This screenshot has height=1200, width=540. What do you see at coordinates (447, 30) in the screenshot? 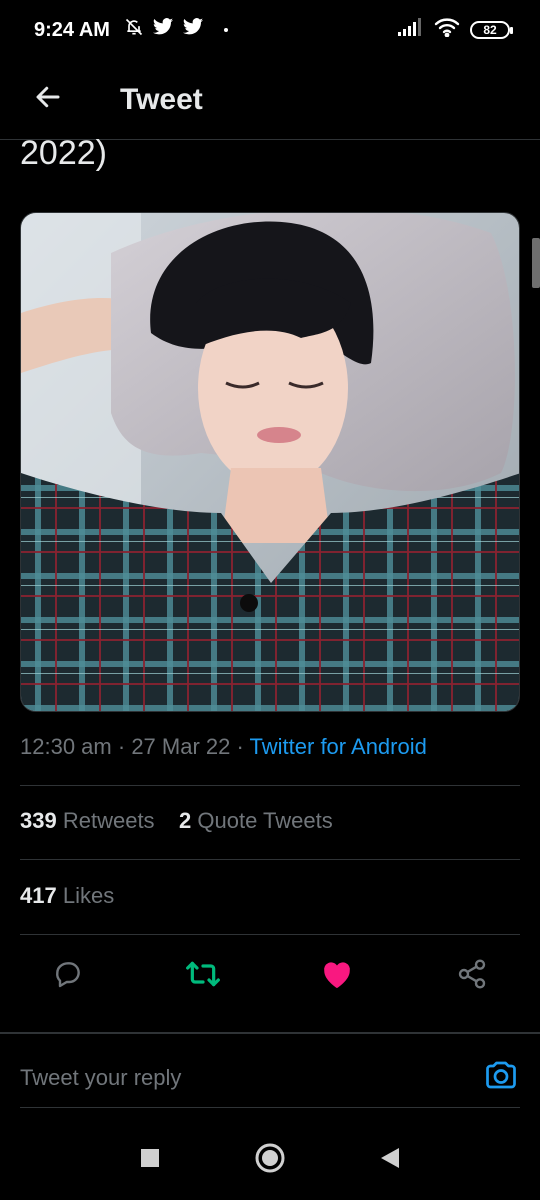
I see `wifi-icon` at bounding box center [447, 30].